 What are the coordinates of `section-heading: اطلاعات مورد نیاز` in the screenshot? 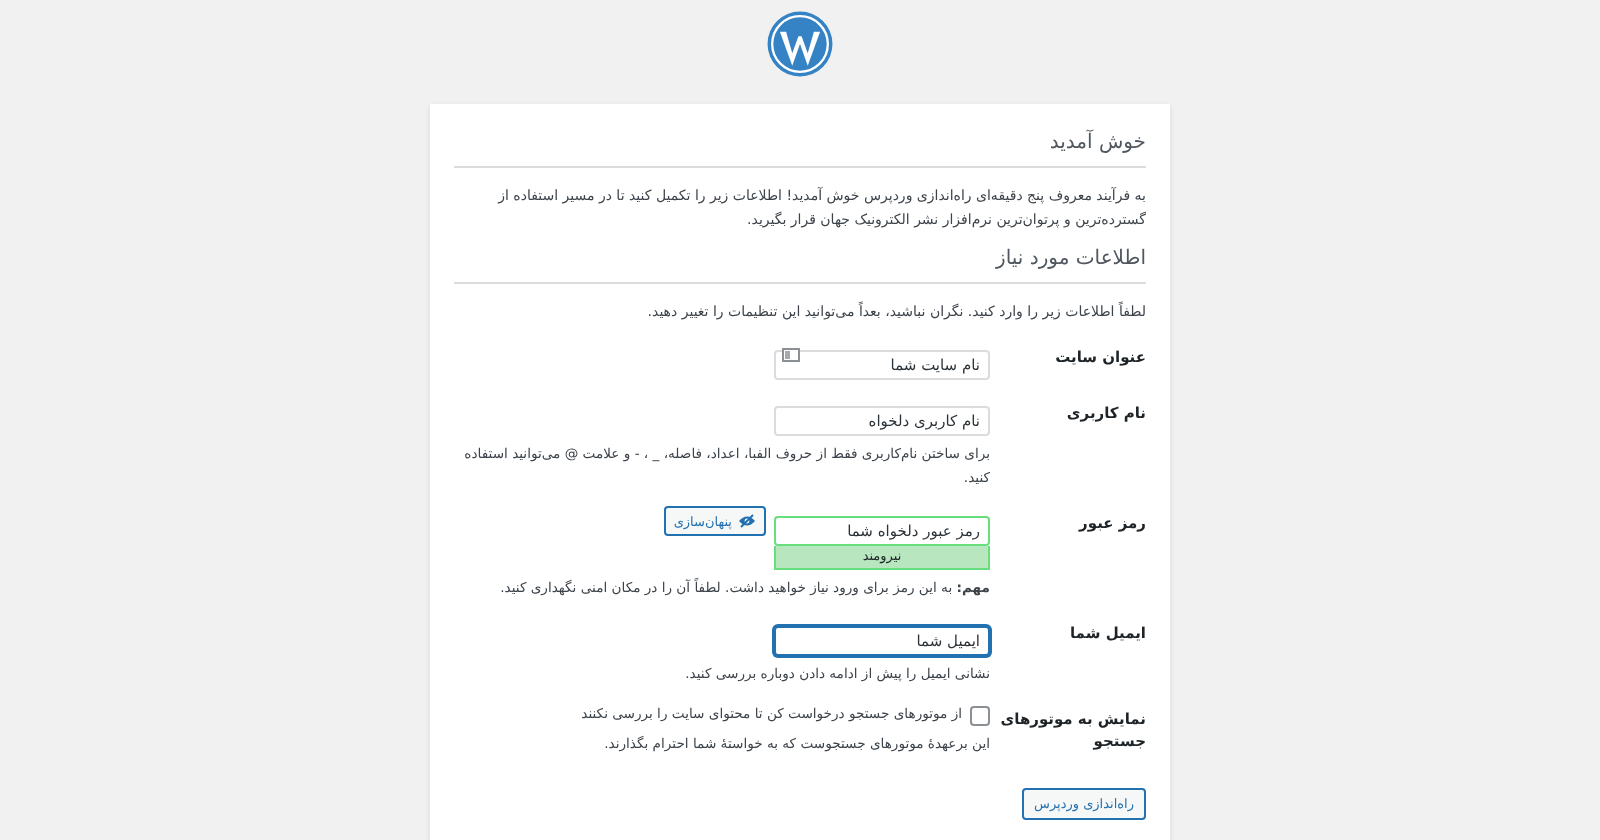 It's located at (800, 264).